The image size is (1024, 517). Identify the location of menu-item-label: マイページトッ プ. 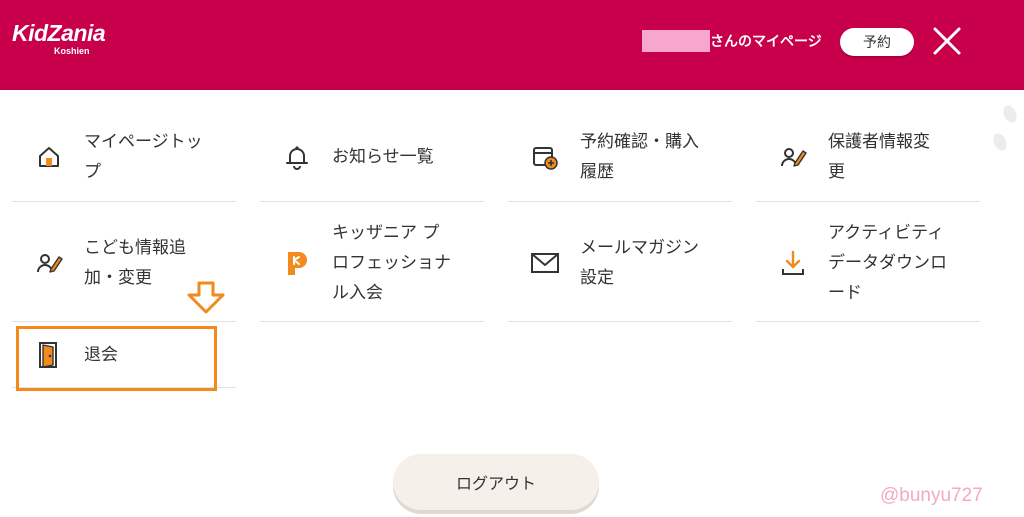
(143, 157).